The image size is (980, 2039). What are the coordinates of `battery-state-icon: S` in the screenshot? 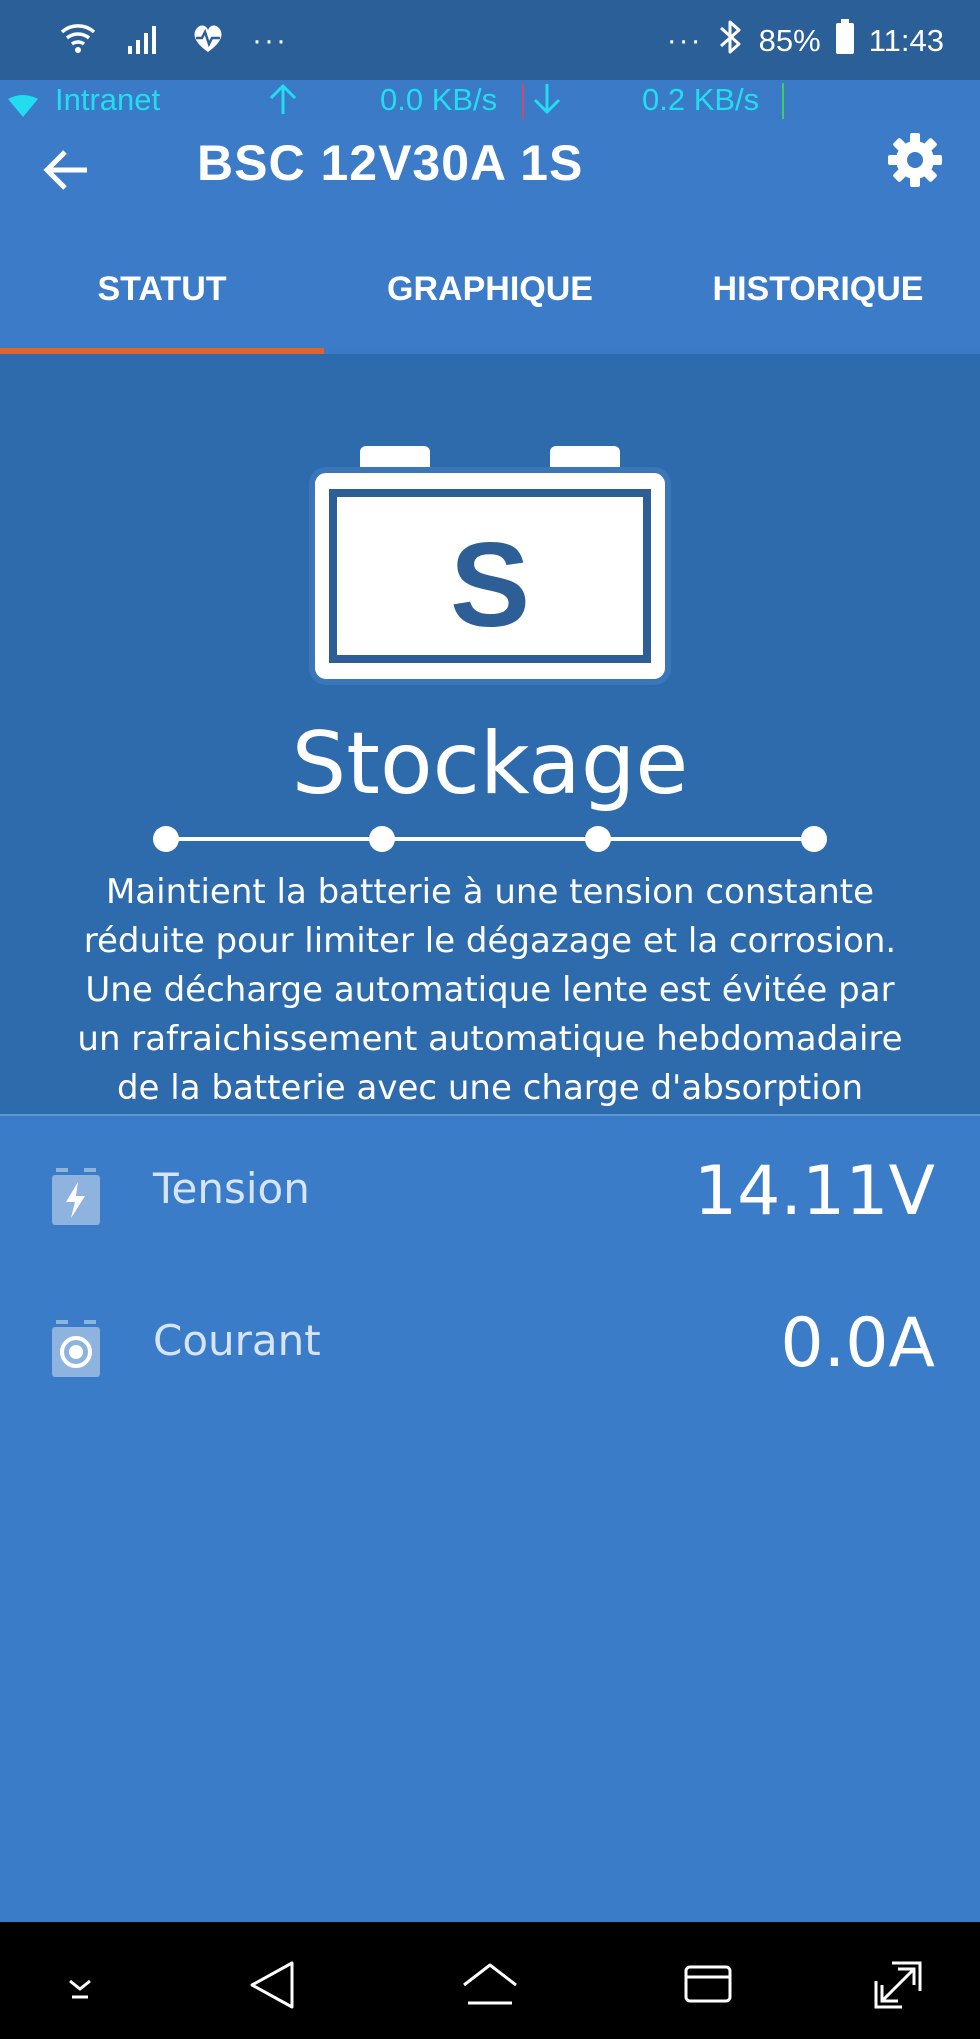 It's located at (490, 568).